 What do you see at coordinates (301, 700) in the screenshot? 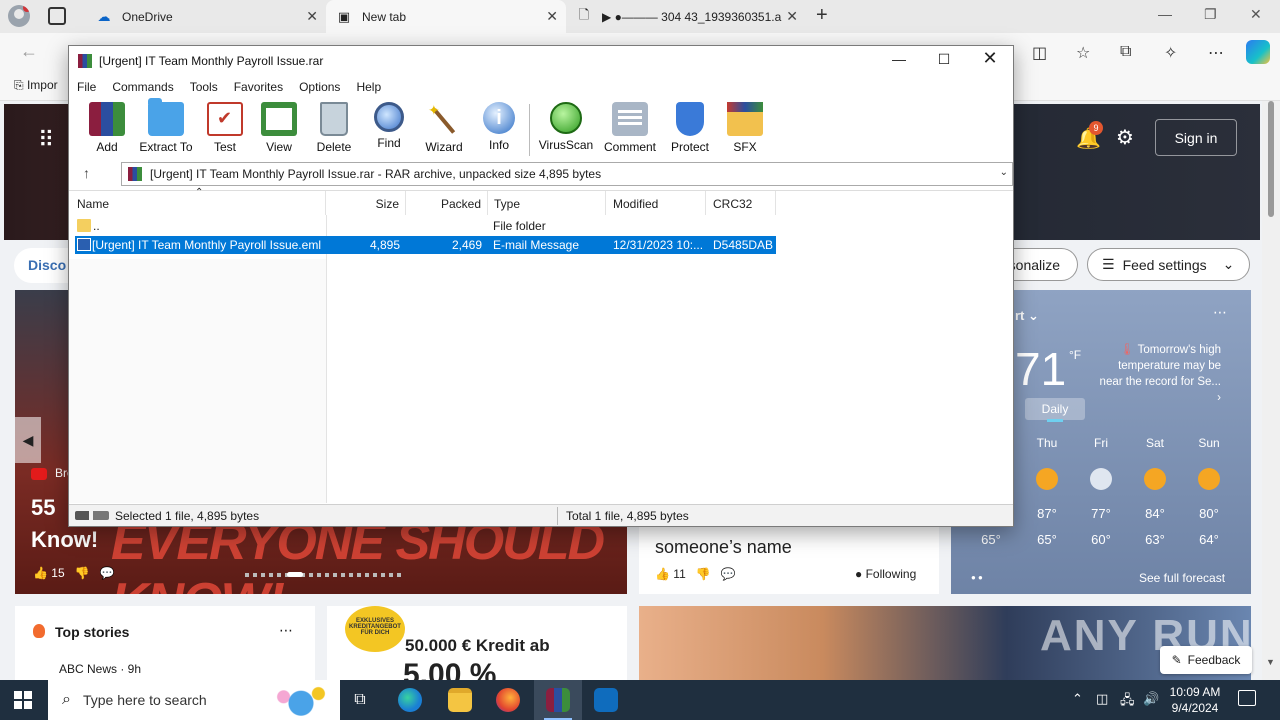
I see `search-highlight-icon` at bounding box center [301, 700].